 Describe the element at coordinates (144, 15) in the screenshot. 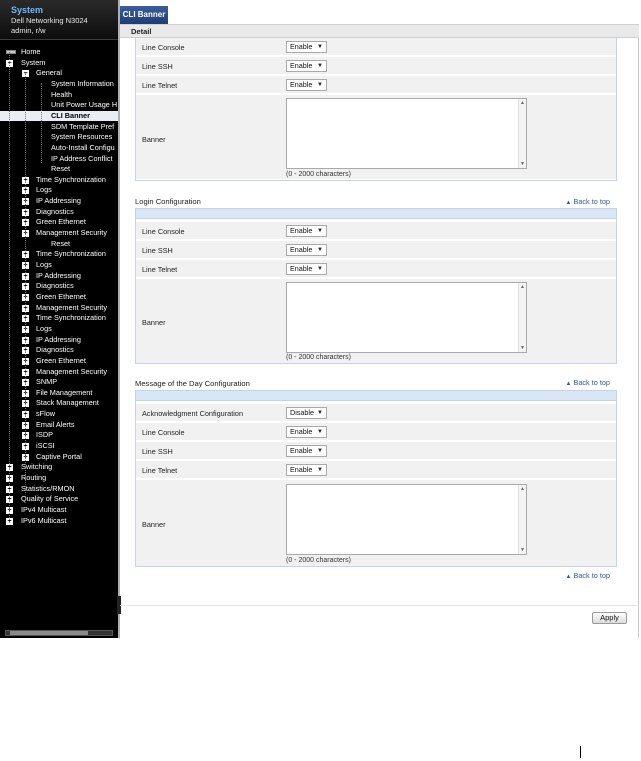

I see `tab-cli-banner: CLI Banner` at that location.